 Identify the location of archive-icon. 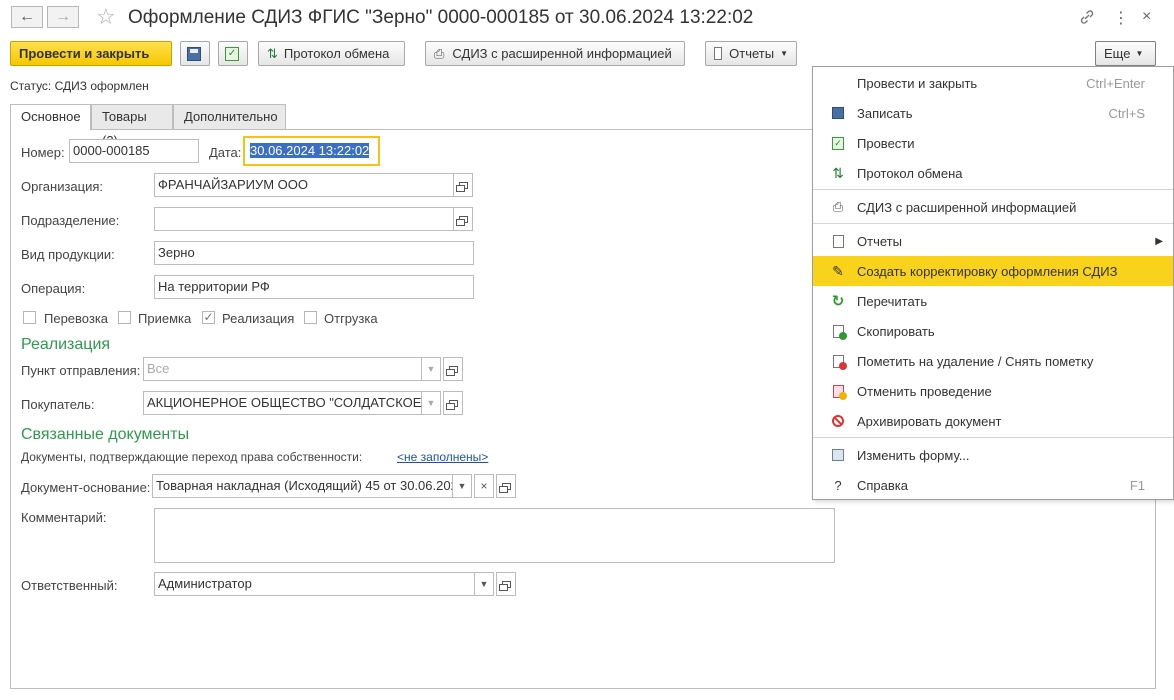
(838, 421).